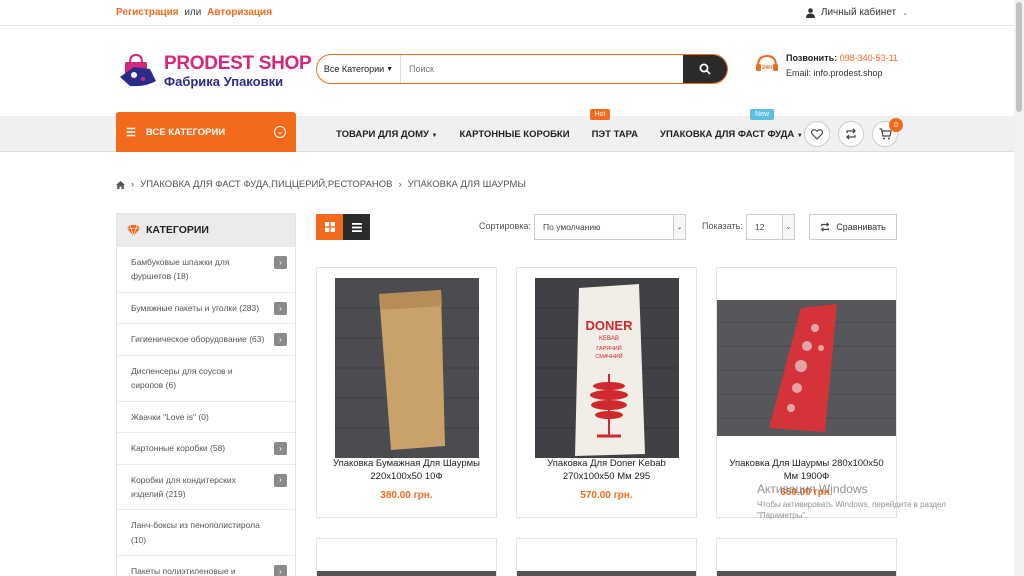 Image resolution: width=1024 pixels, height=576 pixels. I want to click on grid-view-button, so click(329, 227).